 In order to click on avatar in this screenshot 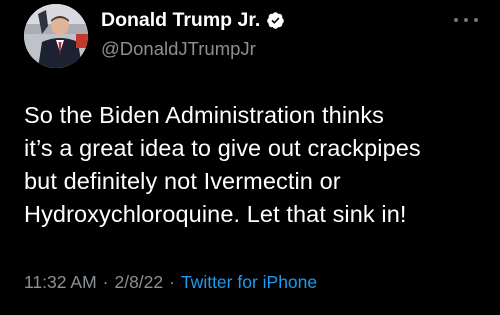, I will do `click(56, 36)`.